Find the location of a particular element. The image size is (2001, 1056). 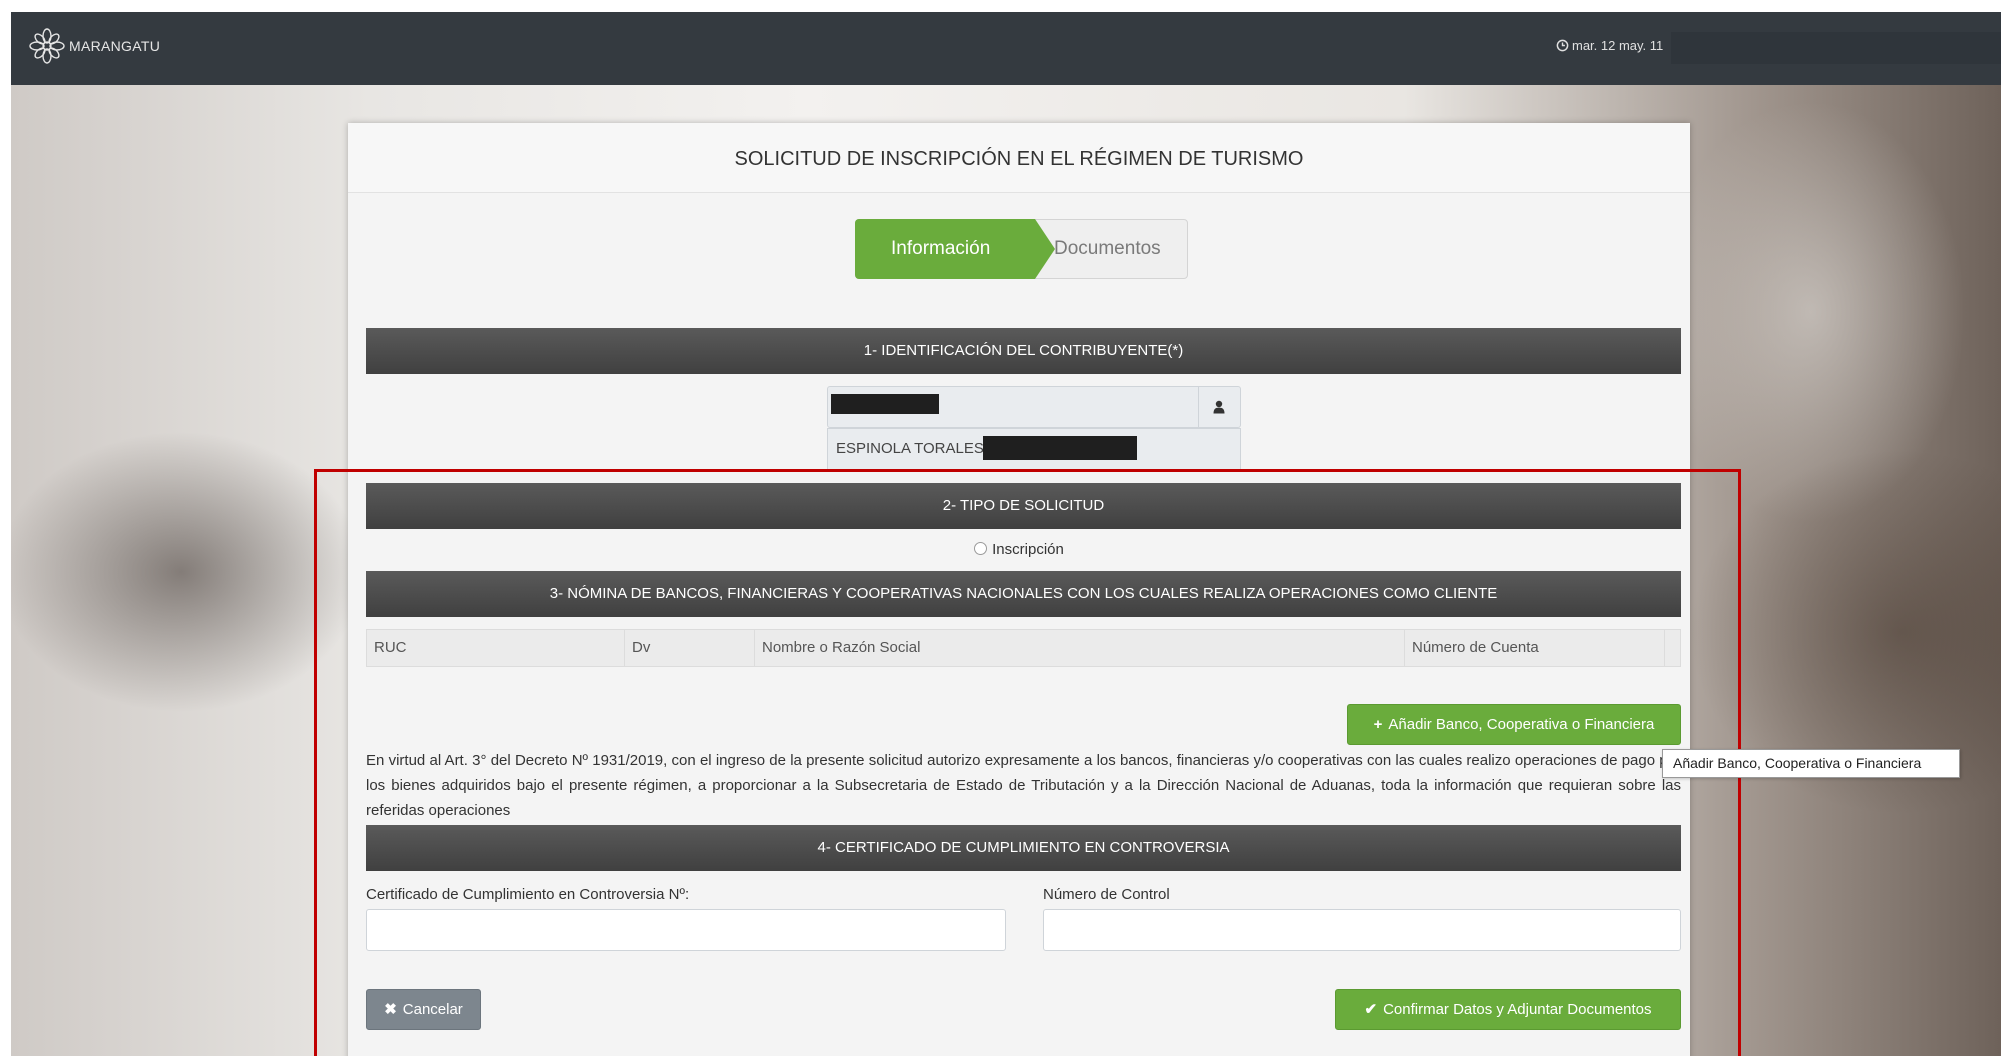

step-informacion: Información is located at coordinates (955, 249).